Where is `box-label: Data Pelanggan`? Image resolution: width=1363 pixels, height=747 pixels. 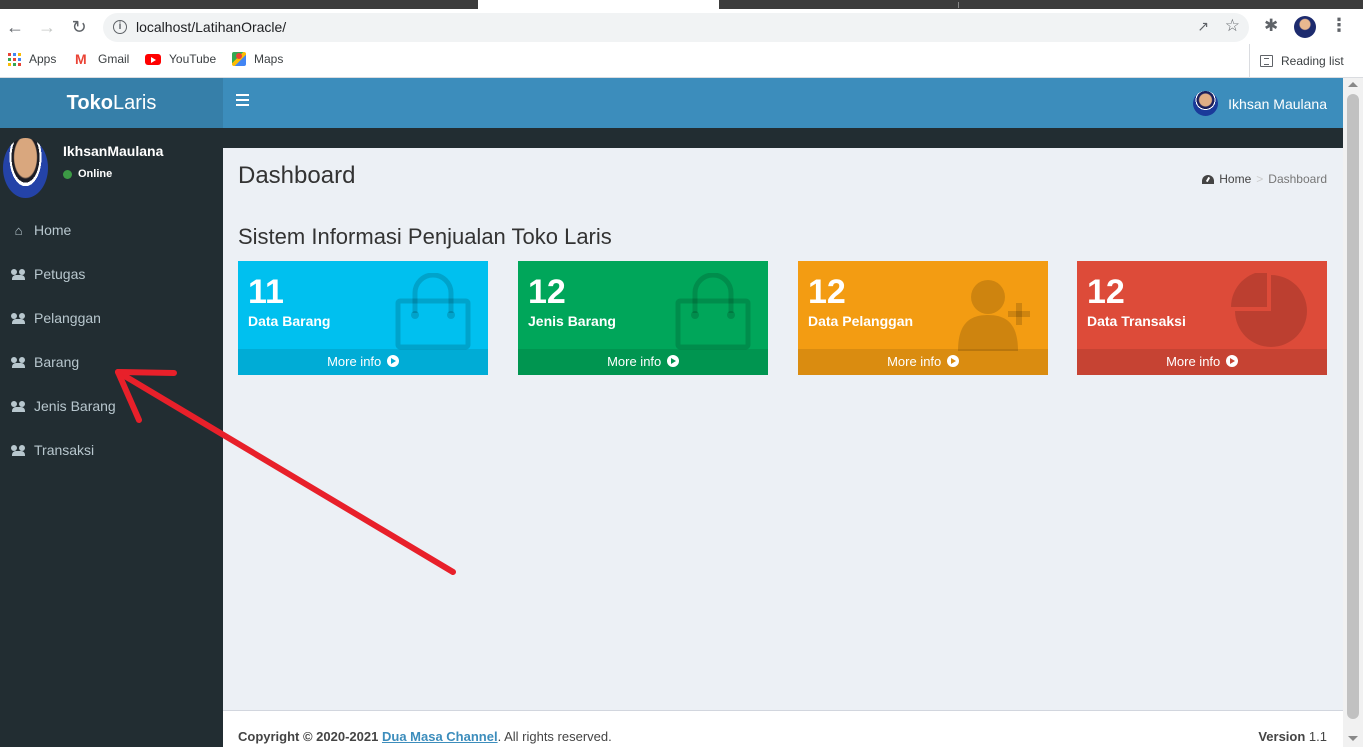 box-label: Data Pelanggan is located at coordinates (861, 321).